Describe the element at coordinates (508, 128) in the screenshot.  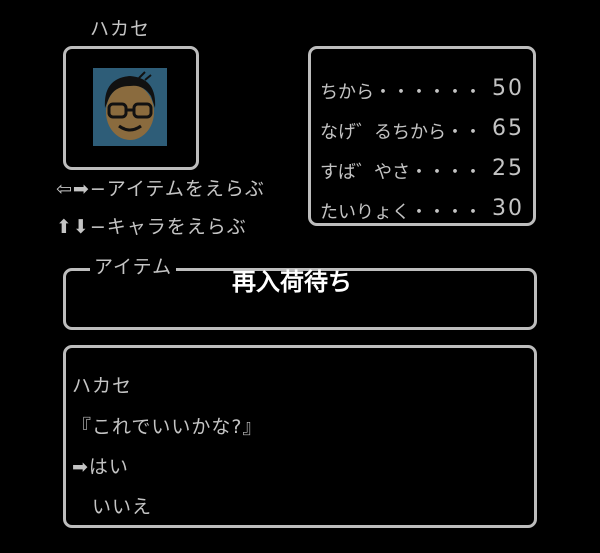
I see `stat-value: 65` at that location.